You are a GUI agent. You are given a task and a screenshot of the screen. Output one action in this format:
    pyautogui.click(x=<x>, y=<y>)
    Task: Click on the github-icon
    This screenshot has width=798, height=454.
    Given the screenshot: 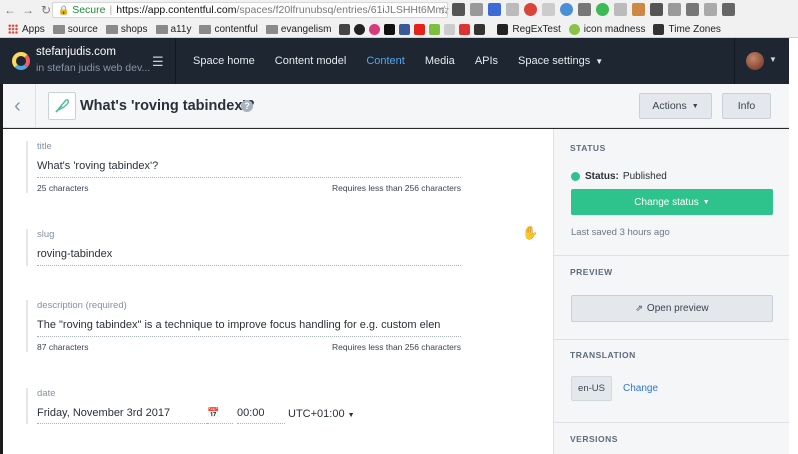 What is the action you would take?
    pyautogui.click(x=360, y=29)
    